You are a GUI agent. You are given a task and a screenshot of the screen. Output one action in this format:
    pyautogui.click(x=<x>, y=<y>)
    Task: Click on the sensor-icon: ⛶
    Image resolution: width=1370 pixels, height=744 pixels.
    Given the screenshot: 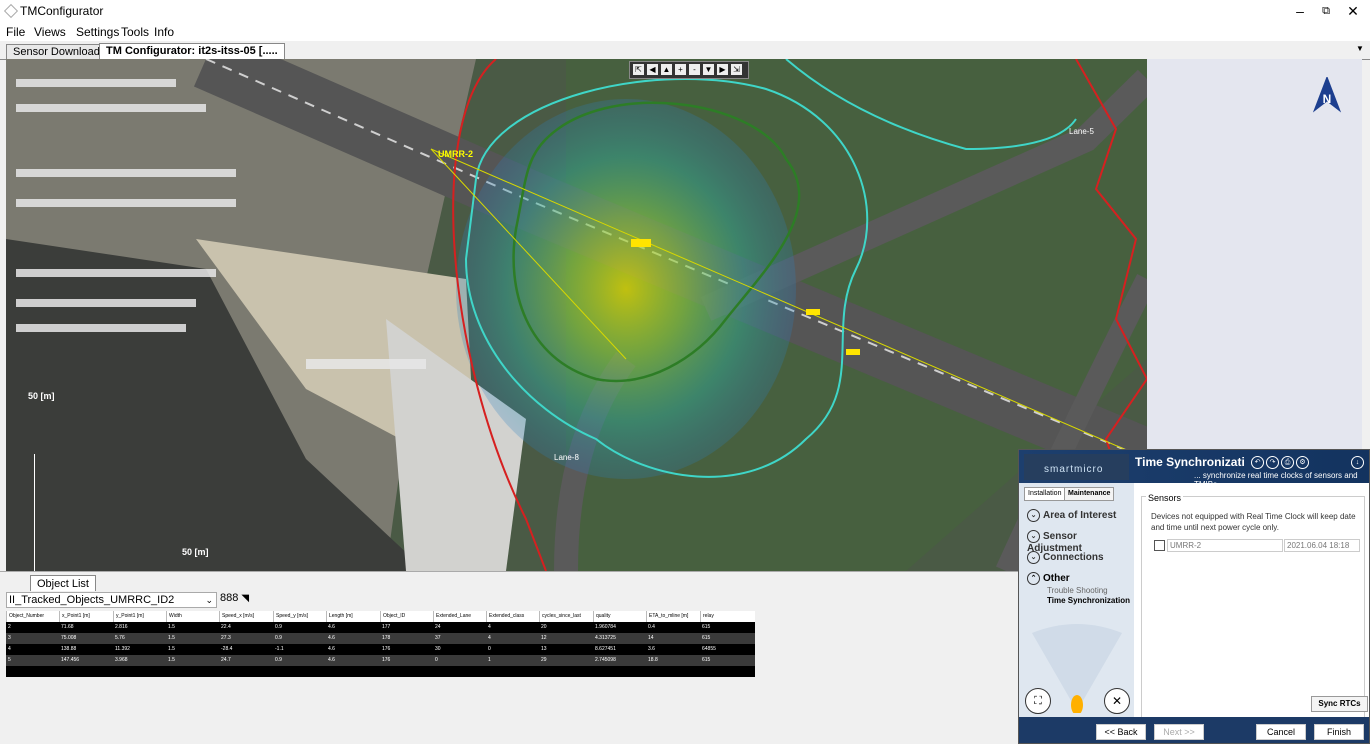 What is the action you would take?
    pyautogui.click(x=1038, y=701)
    